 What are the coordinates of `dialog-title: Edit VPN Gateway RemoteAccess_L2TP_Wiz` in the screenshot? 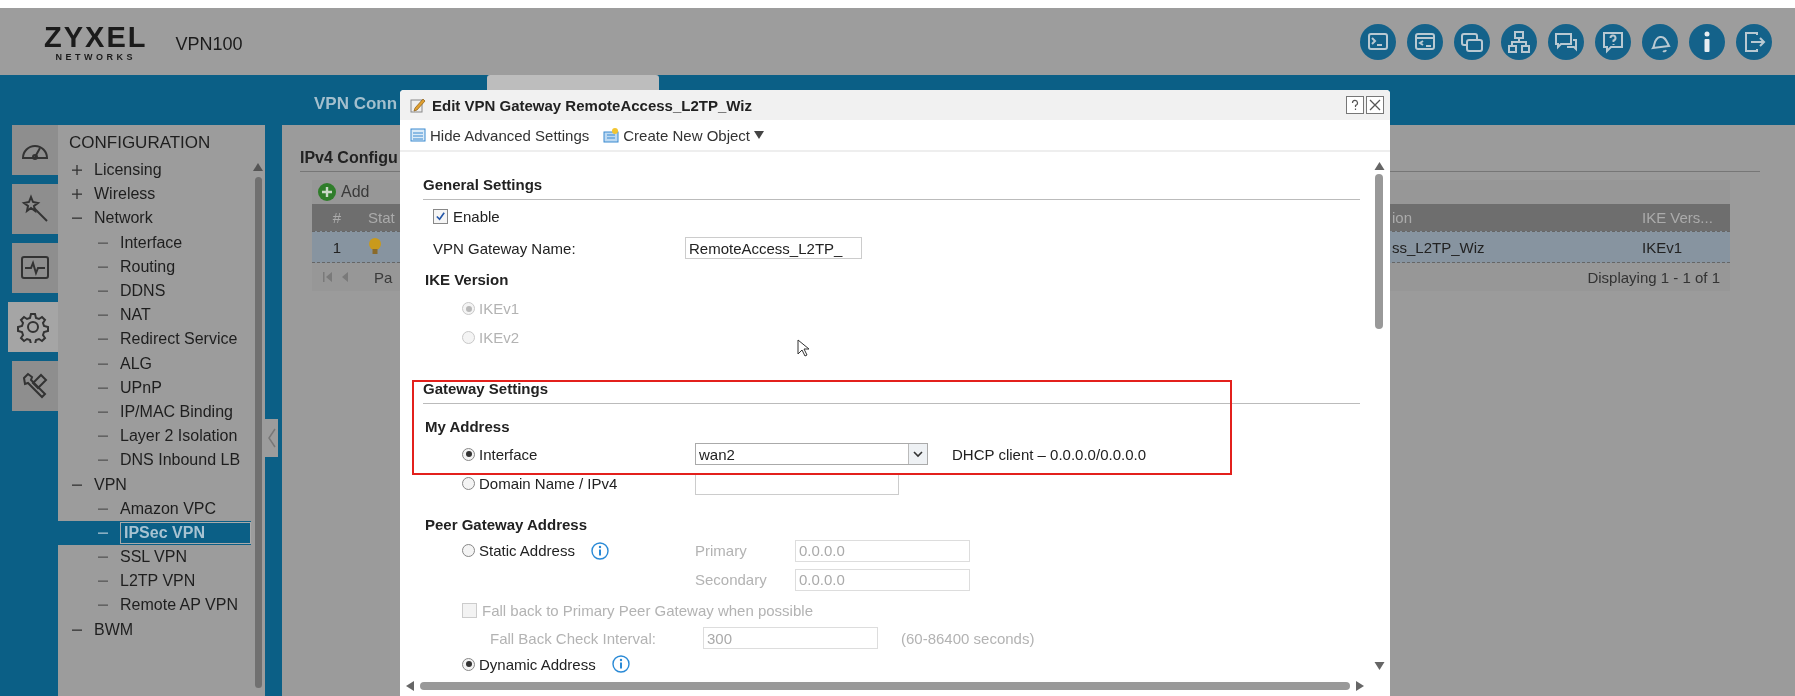 It's located at (592, 105).